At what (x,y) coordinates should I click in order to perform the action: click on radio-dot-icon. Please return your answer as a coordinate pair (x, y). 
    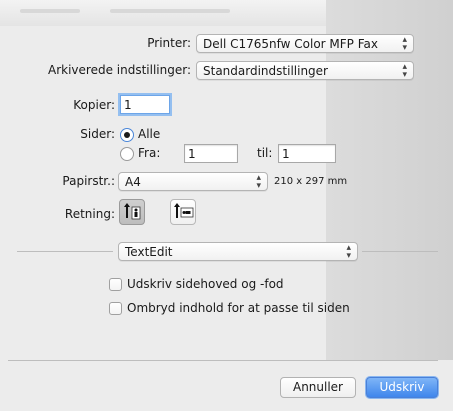
    Looking at the image, I should click on (127, 135).